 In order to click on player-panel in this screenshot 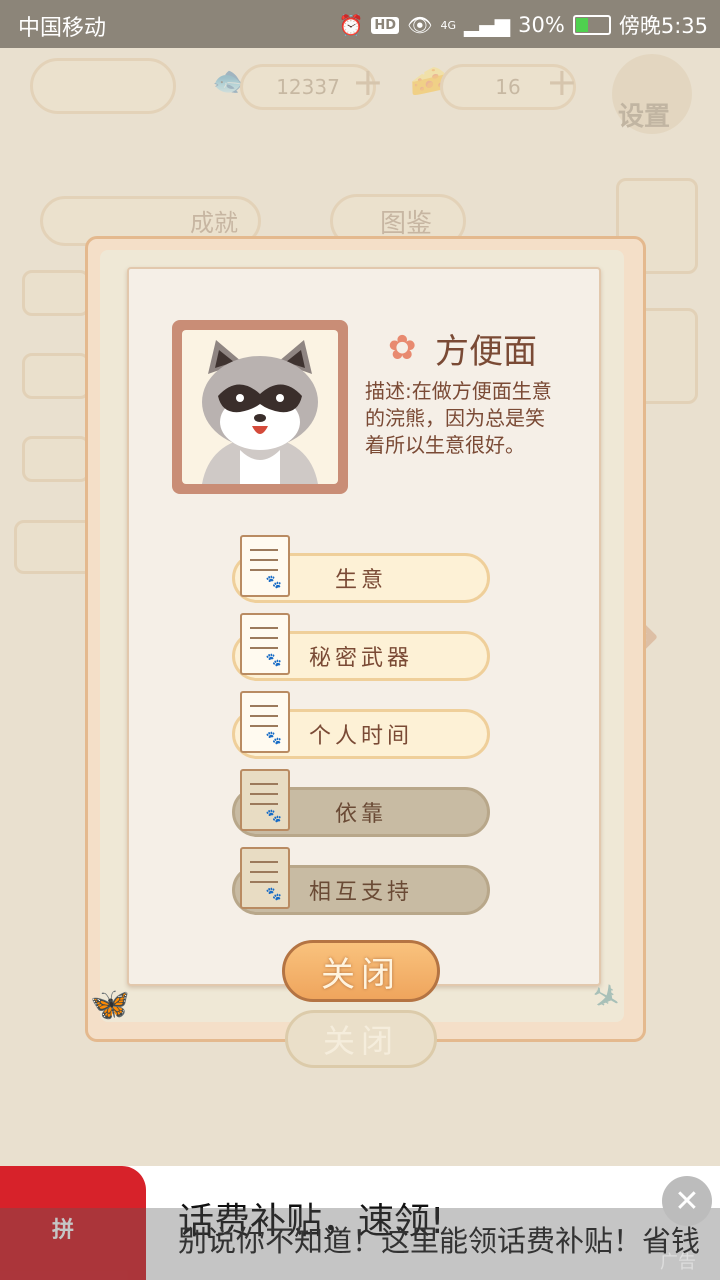, I will do `click(103, 86)`.